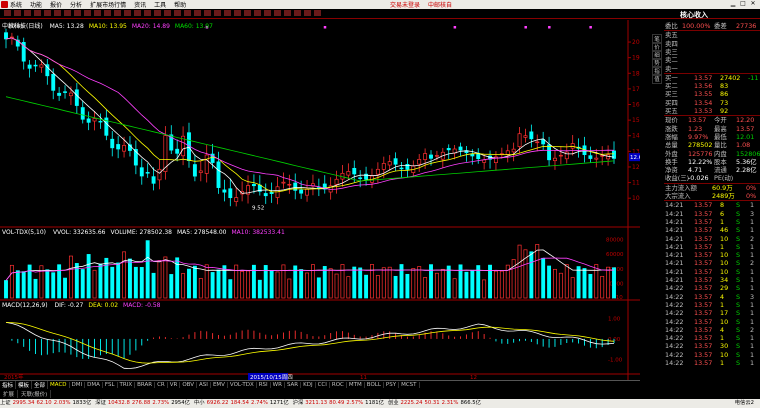 The height and width of the screenshot is (408, 760). What do you see at coordinates (56, 4) in the screenshot?
I see `menu-item-quotes: 报价` at bounding box center [56, 4].